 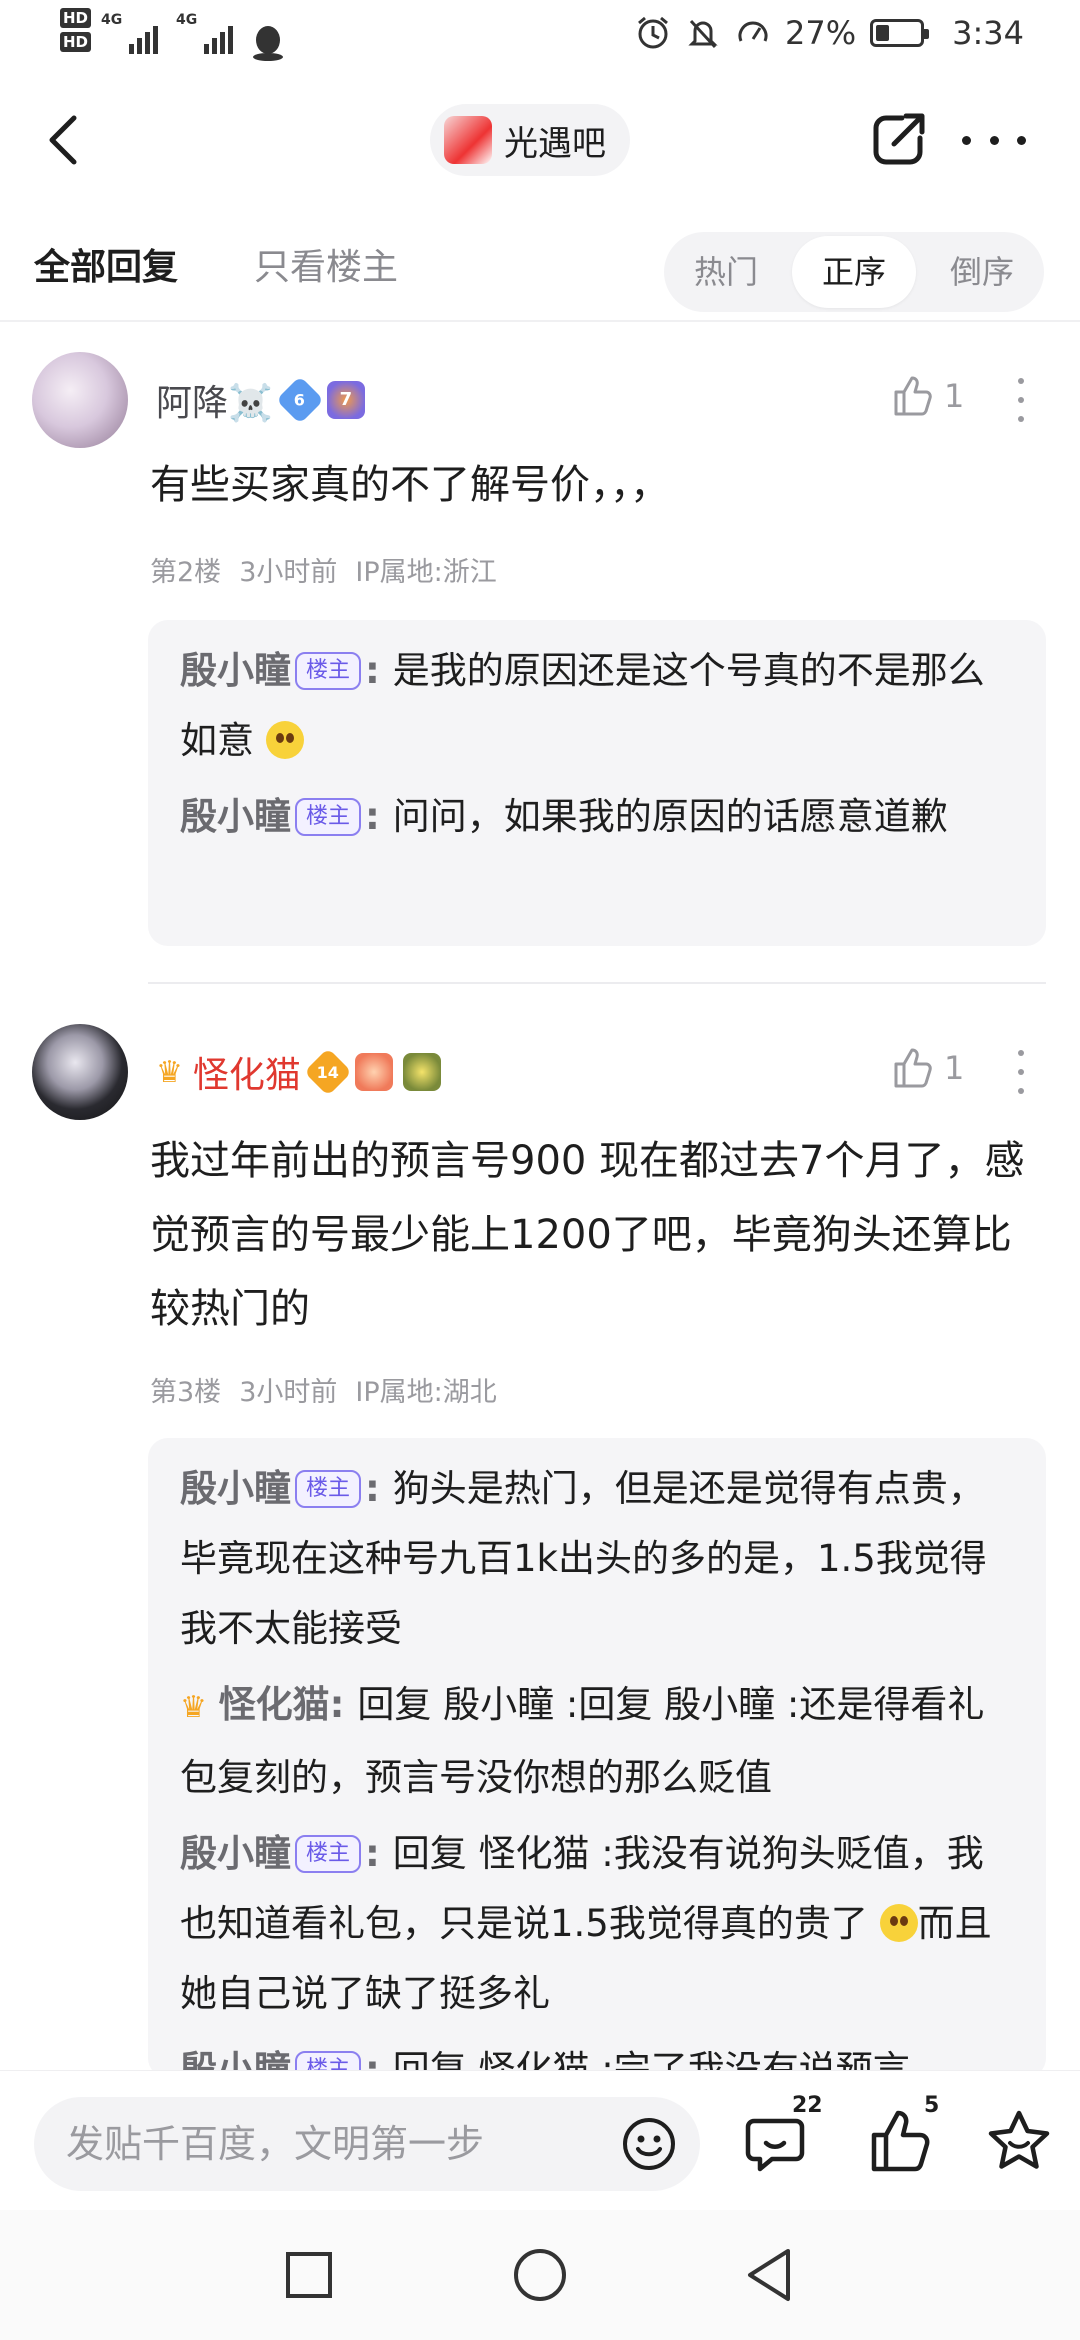 What do you see at coordinates (649, 2144) in the screenshot?
I see `emoji-picker-icon` at bounding box center [649, 2144].